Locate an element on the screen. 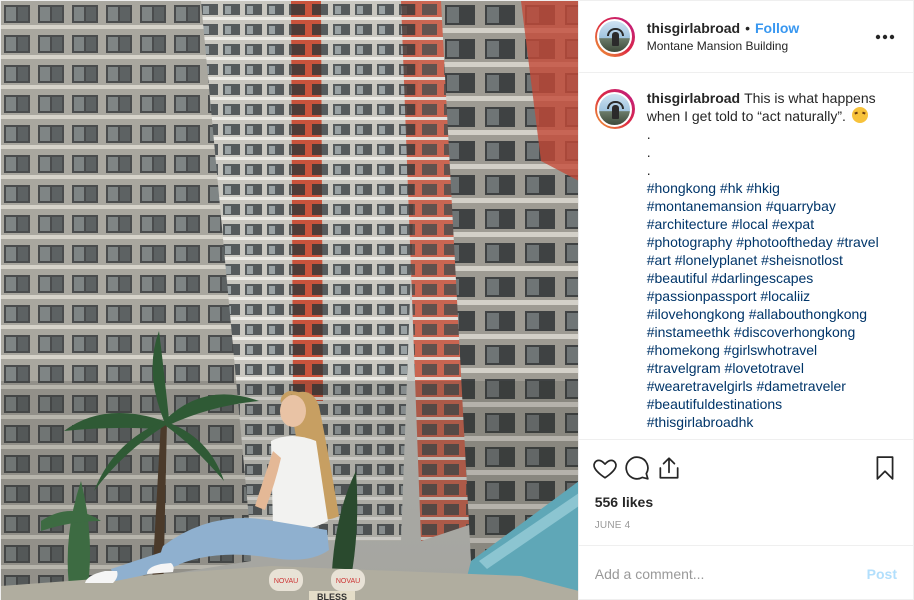 The height and width of the screenshot is (600, 914). hashtag-link: #girlswhotravel is located at coordinates (770, 350).